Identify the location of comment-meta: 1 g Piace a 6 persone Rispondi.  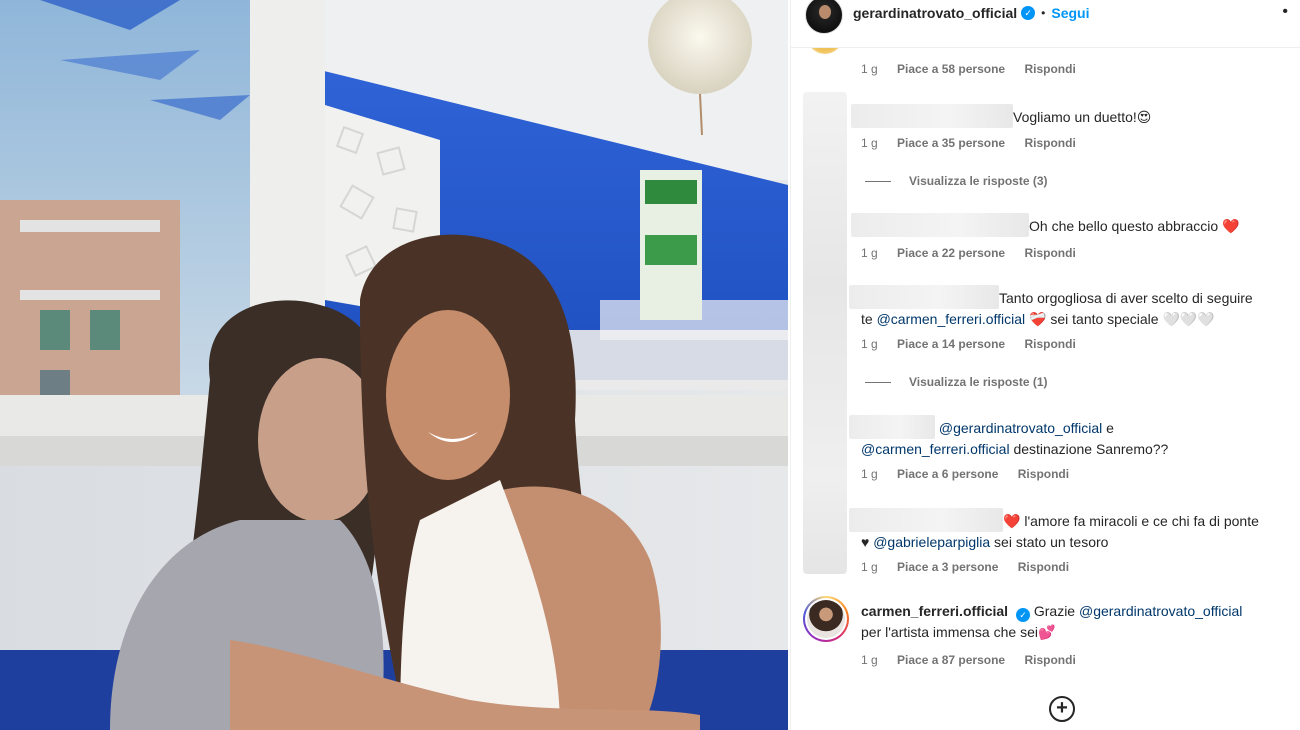
(973, 474).